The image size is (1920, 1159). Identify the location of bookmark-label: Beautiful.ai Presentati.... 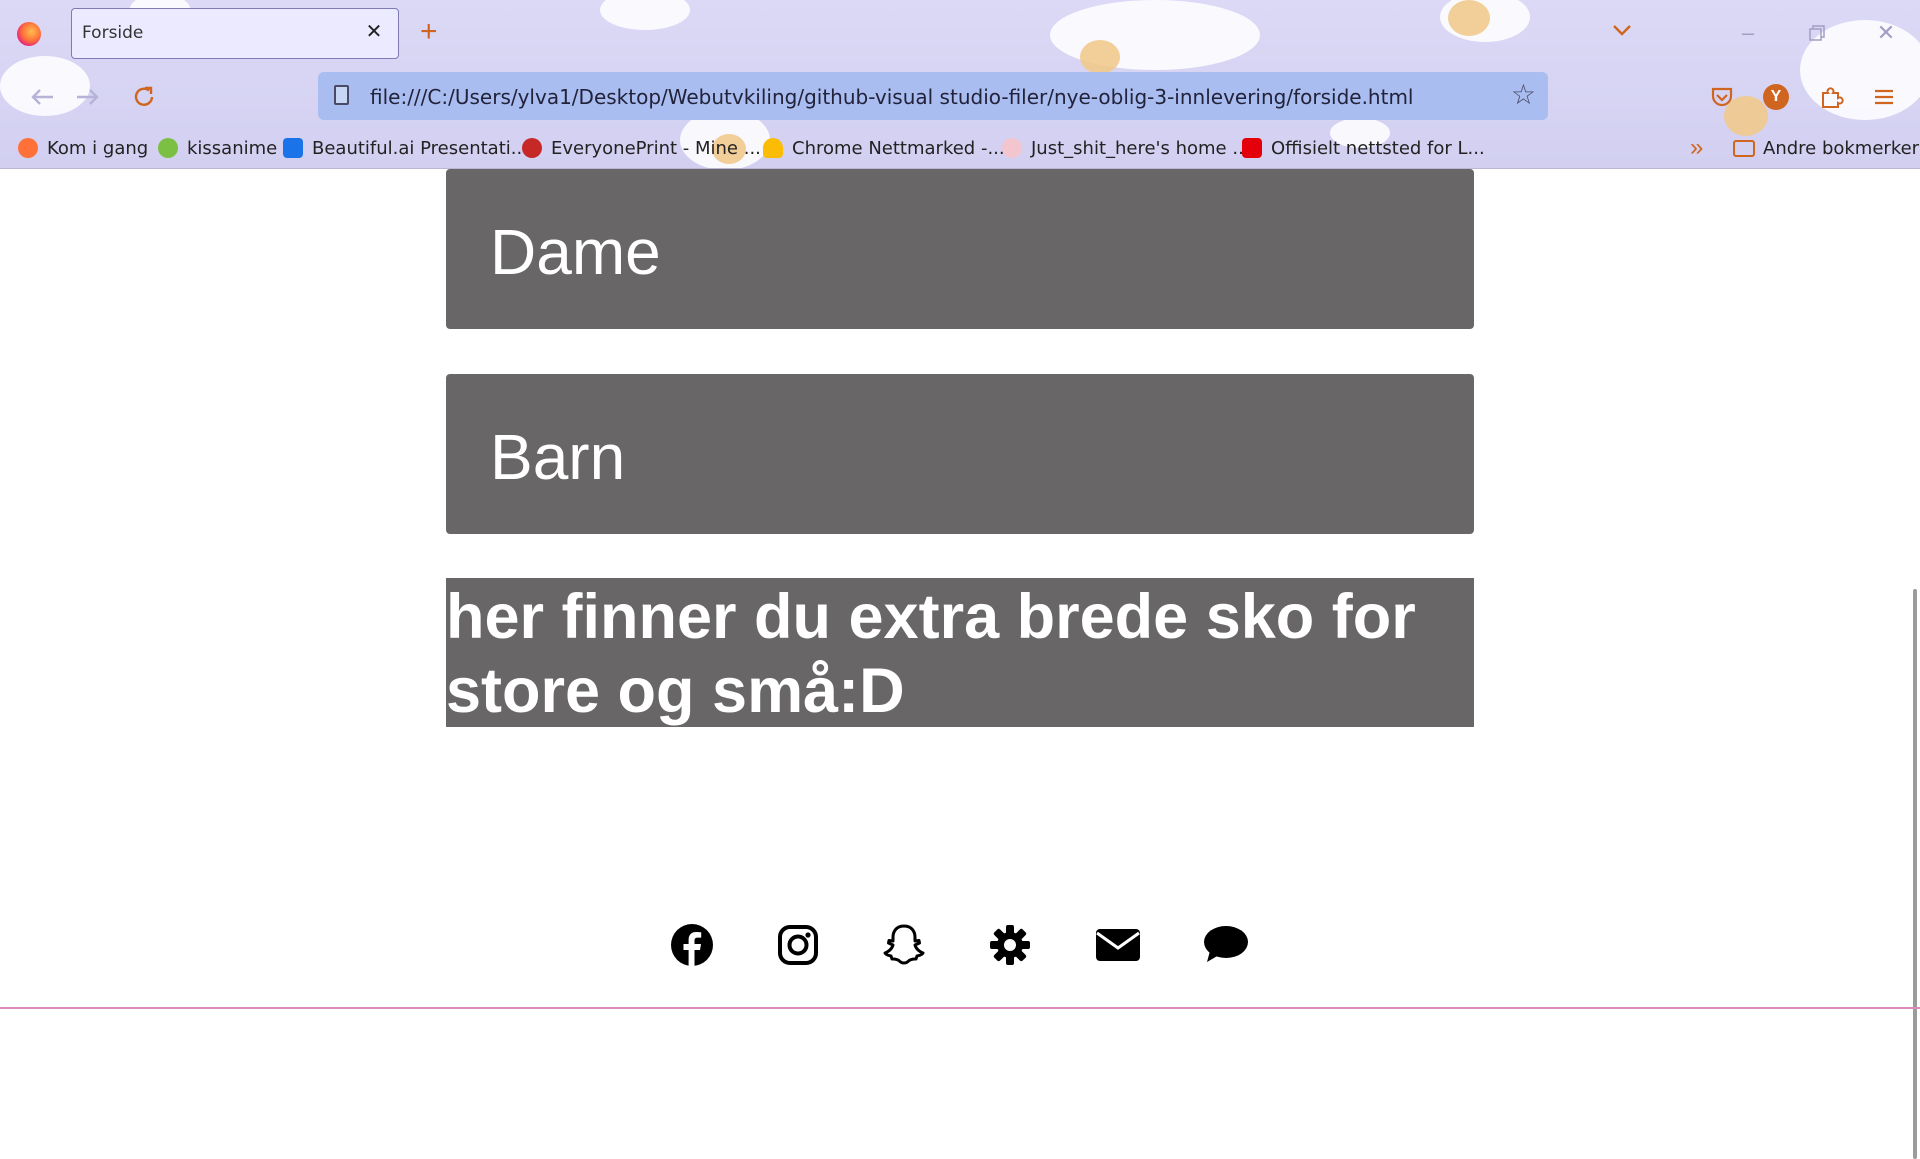
(420, 148).